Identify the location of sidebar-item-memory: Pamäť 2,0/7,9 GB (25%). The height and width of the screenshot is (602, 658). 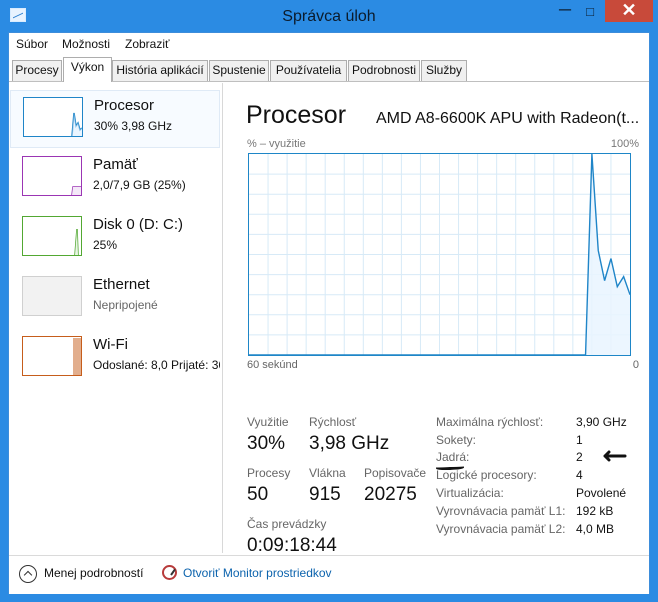
(115, 179).